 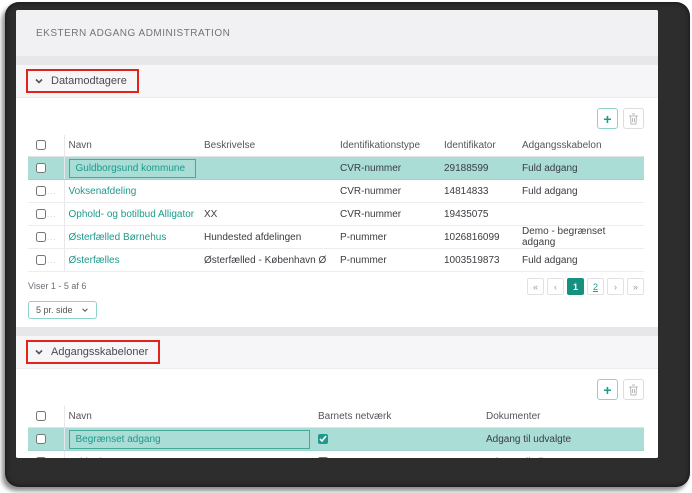 I want to click on showing-label: Viser 1 - 5 af 6, so click(x=57, y=286).